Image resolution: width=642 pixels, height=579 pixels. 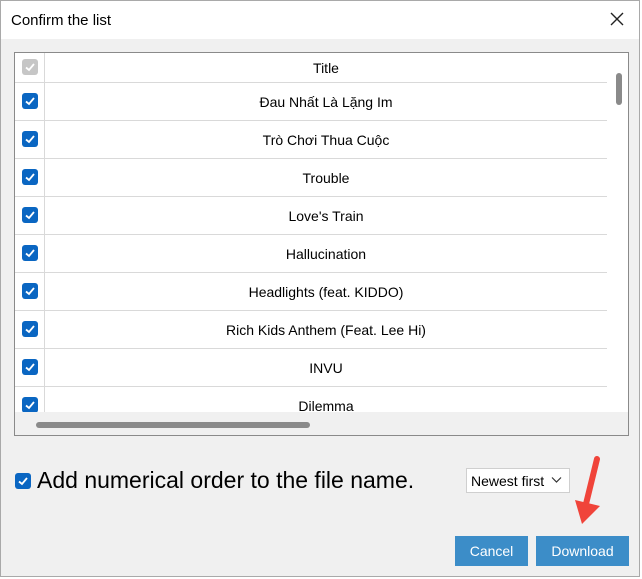 What do you see at coordinates (508, 480) in the screenshot?
I see `sort-order-value: Newest first` at bounding box center [508, 480].